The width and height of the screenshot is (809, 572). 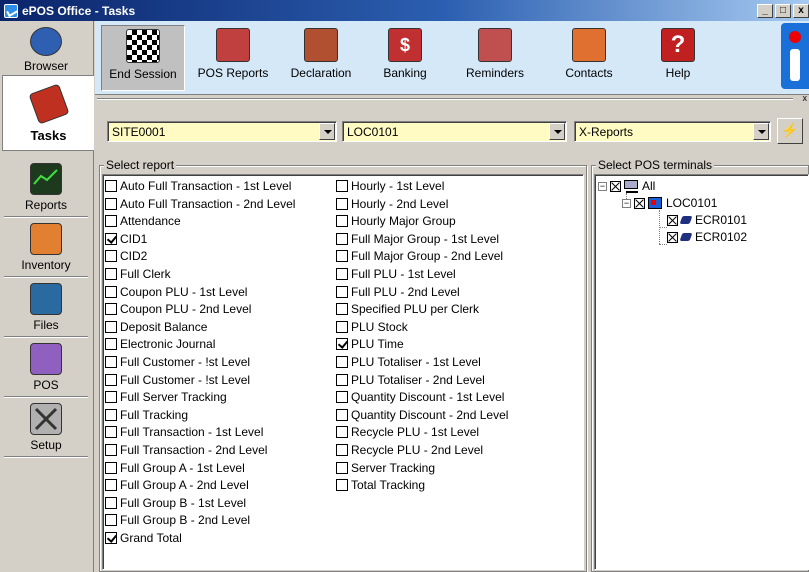 What do you see at coordinates (589, 52) in the screenshot?
I see `contacts-button: Contacts` at bounding box center [589, 52].